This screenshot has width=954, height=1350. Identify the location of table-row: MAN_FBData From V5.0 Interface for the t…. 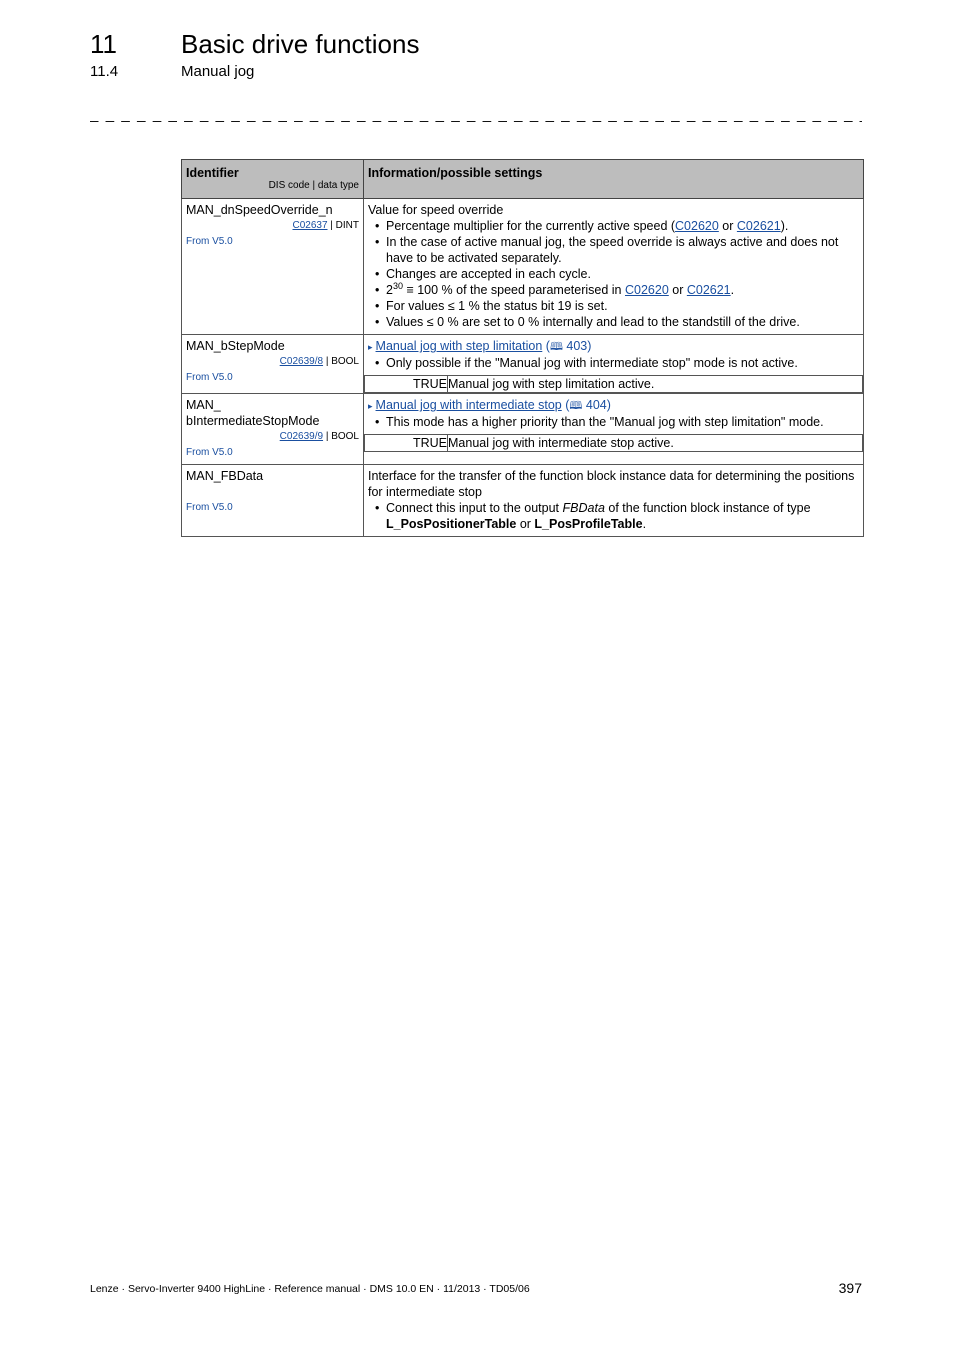
(522, 500).